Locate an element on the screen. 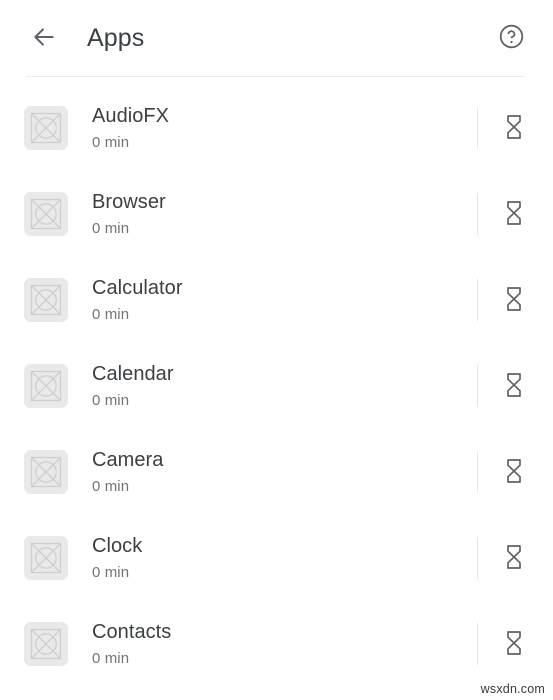 Image resolution: width=553 pixels, height=700 pixels. help-button is located at coordinates (511, 38).